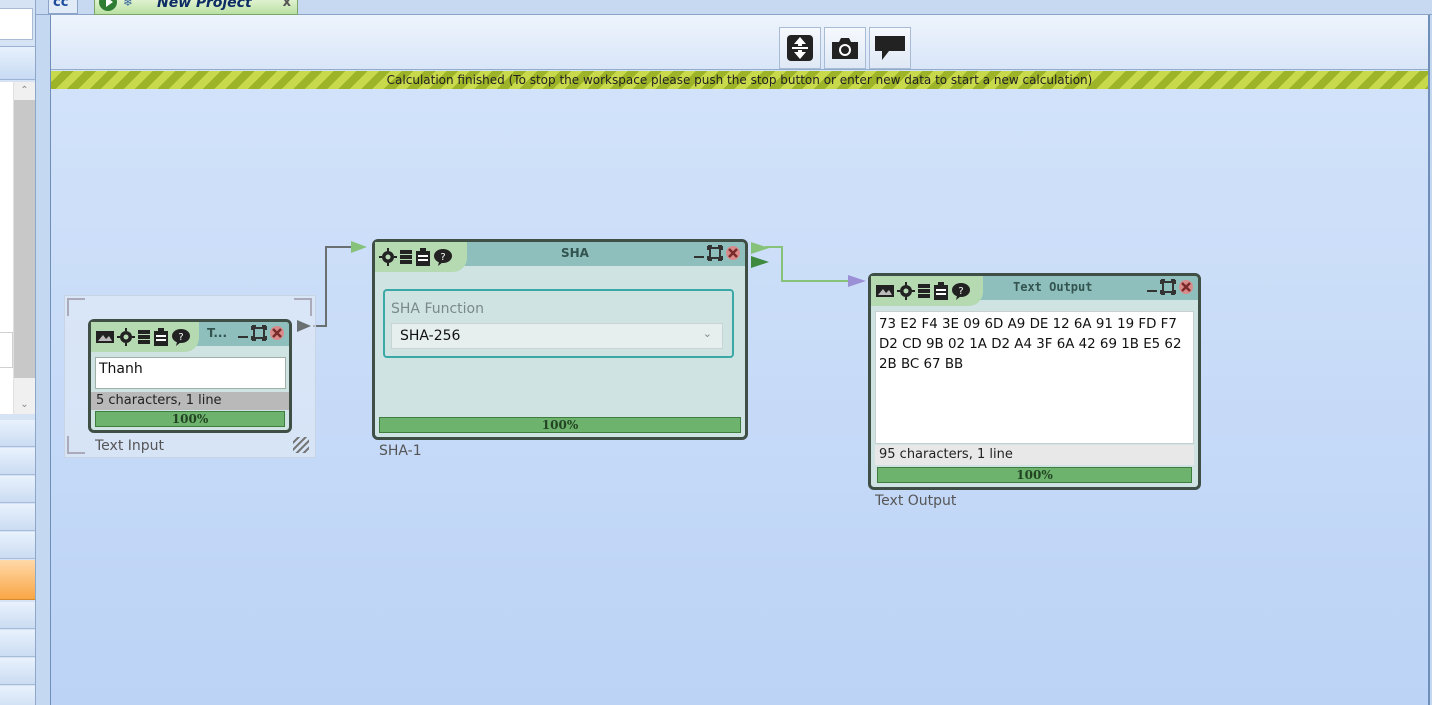  Describe the element at coordinates (301, 445) in the screenshot. I see `resize-grip-icon` at that location.